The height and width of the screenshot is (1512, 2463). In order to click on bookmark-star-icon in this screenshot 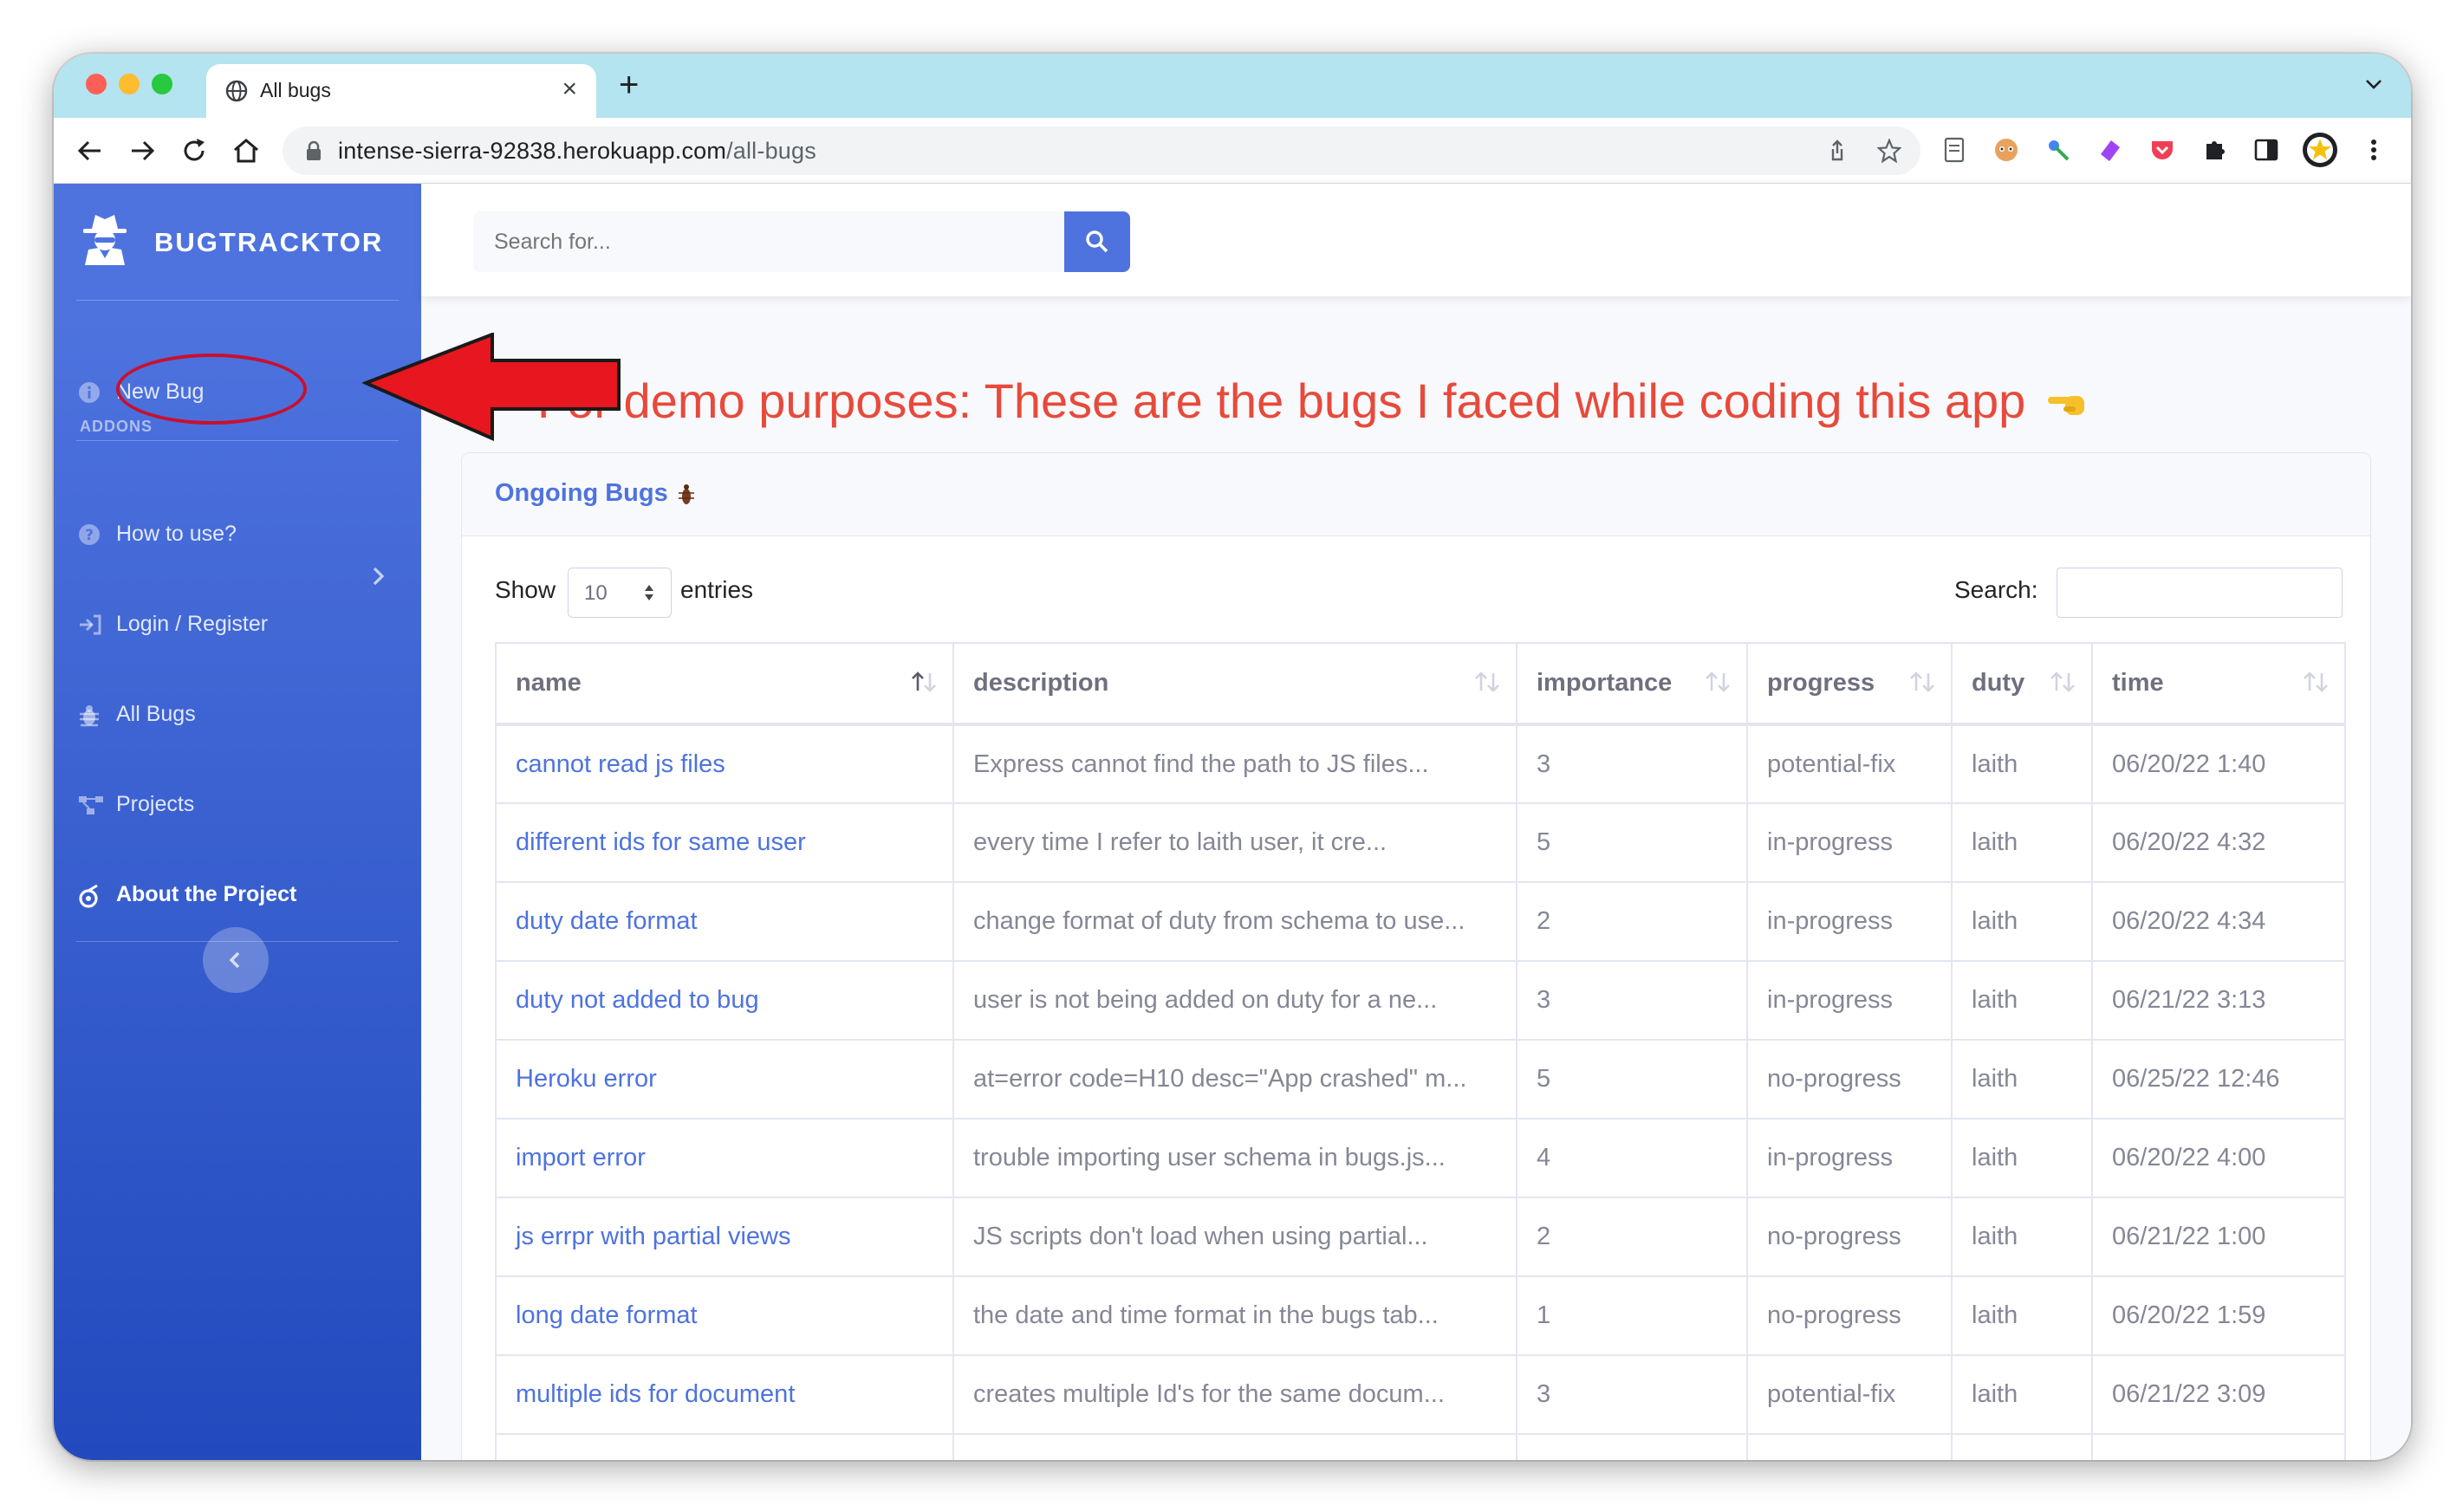, I will do `click(1889, 151)`.